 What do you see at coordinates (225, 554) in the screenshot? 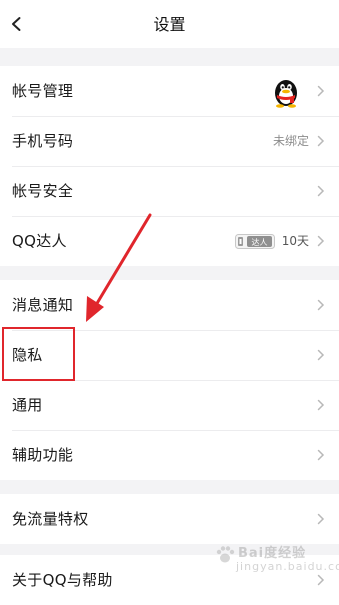
I see `paw-logo-icon` at bounding box center [225, 554].